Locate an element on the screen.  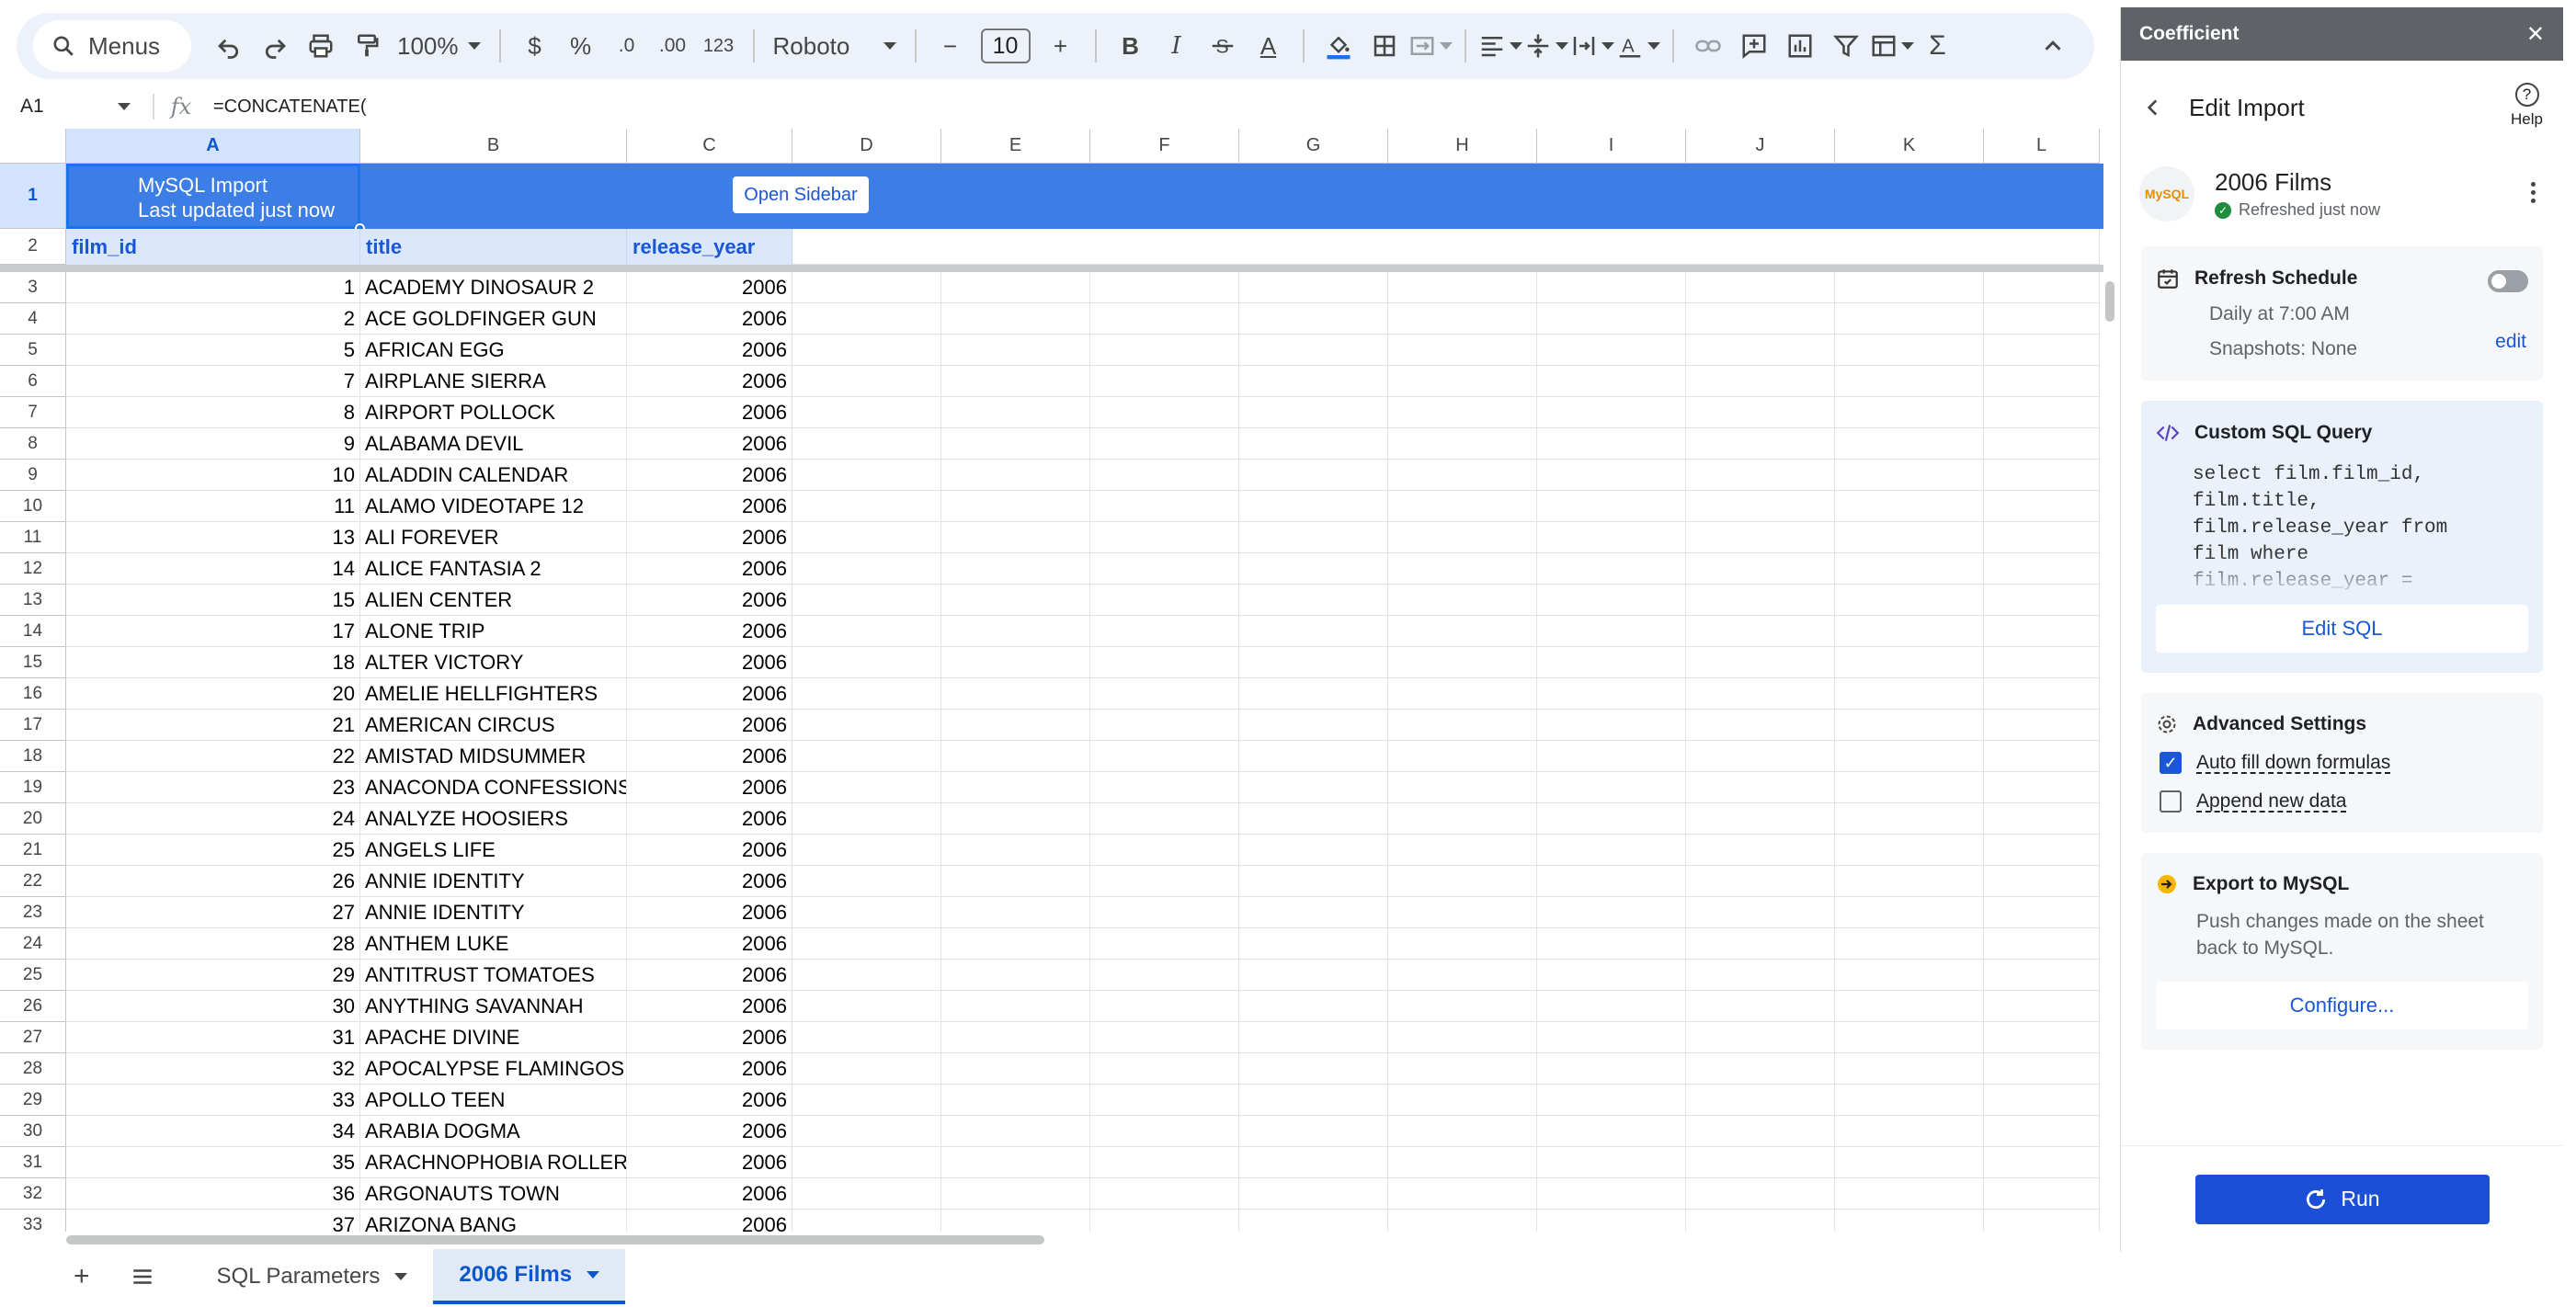
row-header: 21 is located at coordinates (33, 850).